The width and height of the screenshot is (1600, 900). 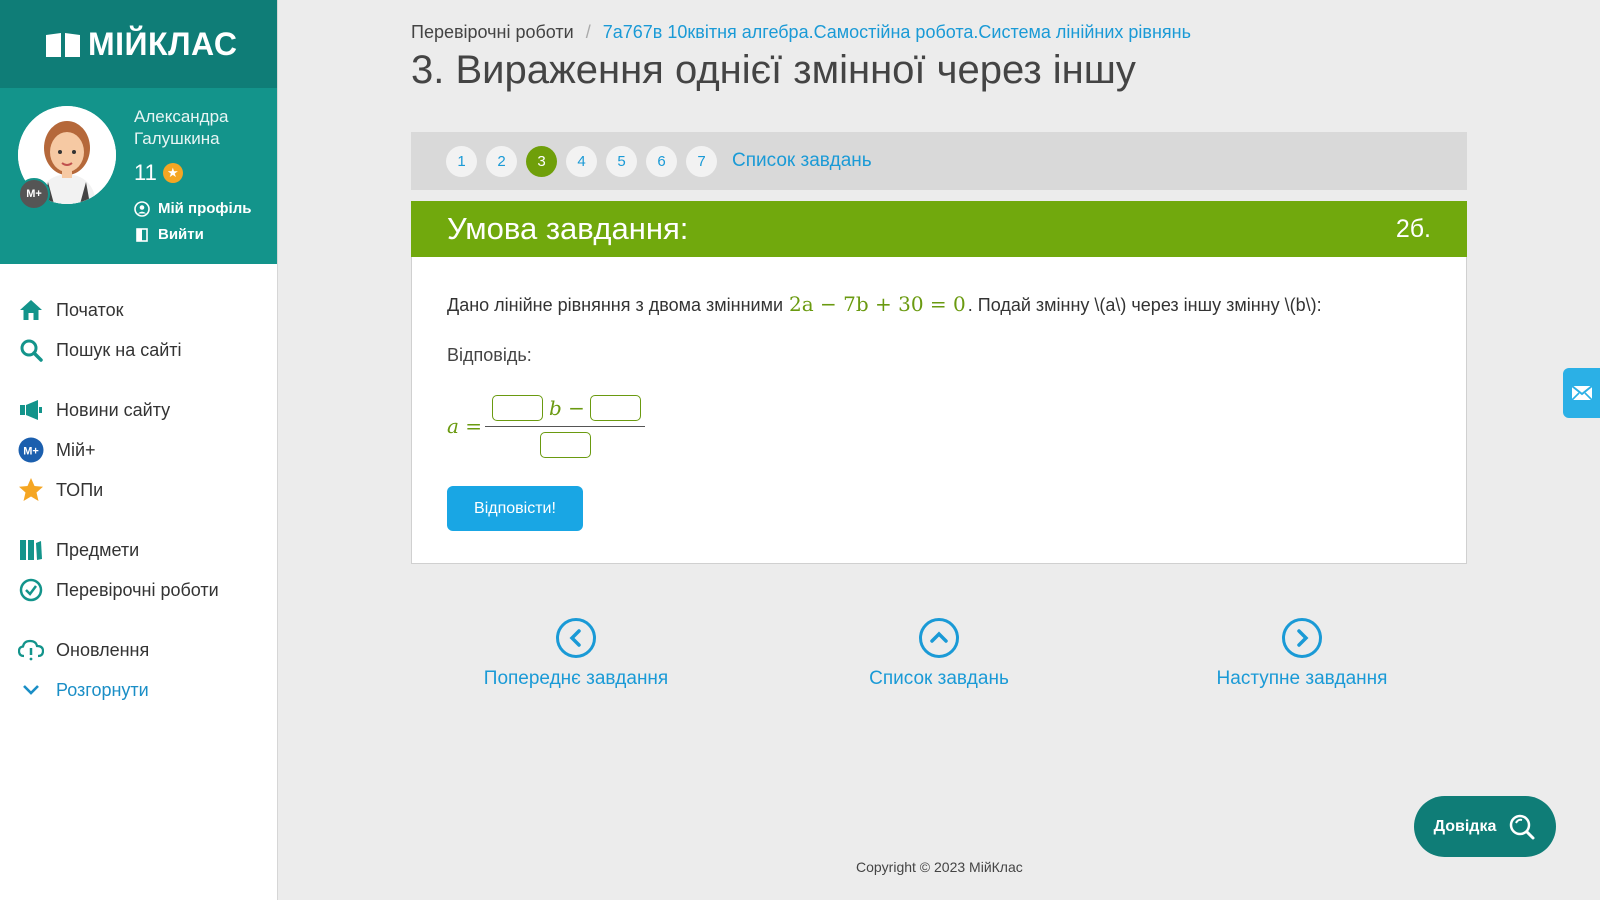 What do you see at coordinates (98, 549) in the screenshot?
I see `nav-label: Предмети` at bounding box center [98, 549].